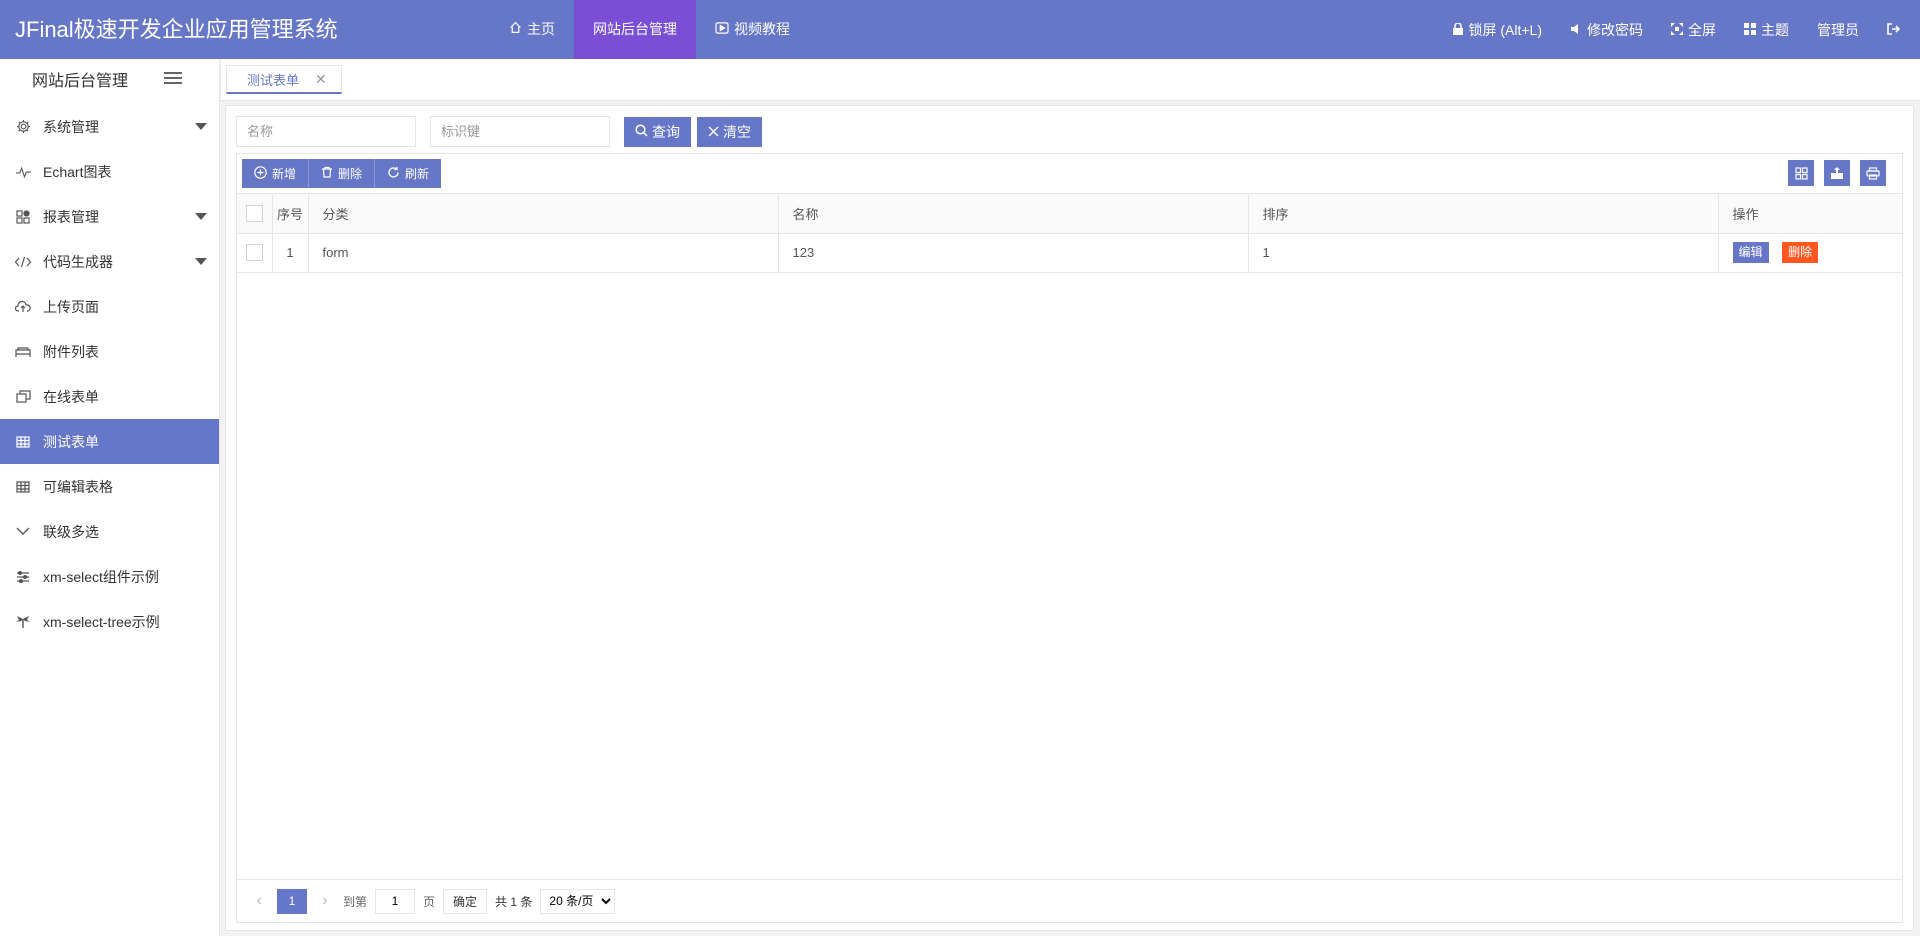 The height and width of the screenshot is (936, 1920). I want to click on query-button: 查询, so click(657, 131).